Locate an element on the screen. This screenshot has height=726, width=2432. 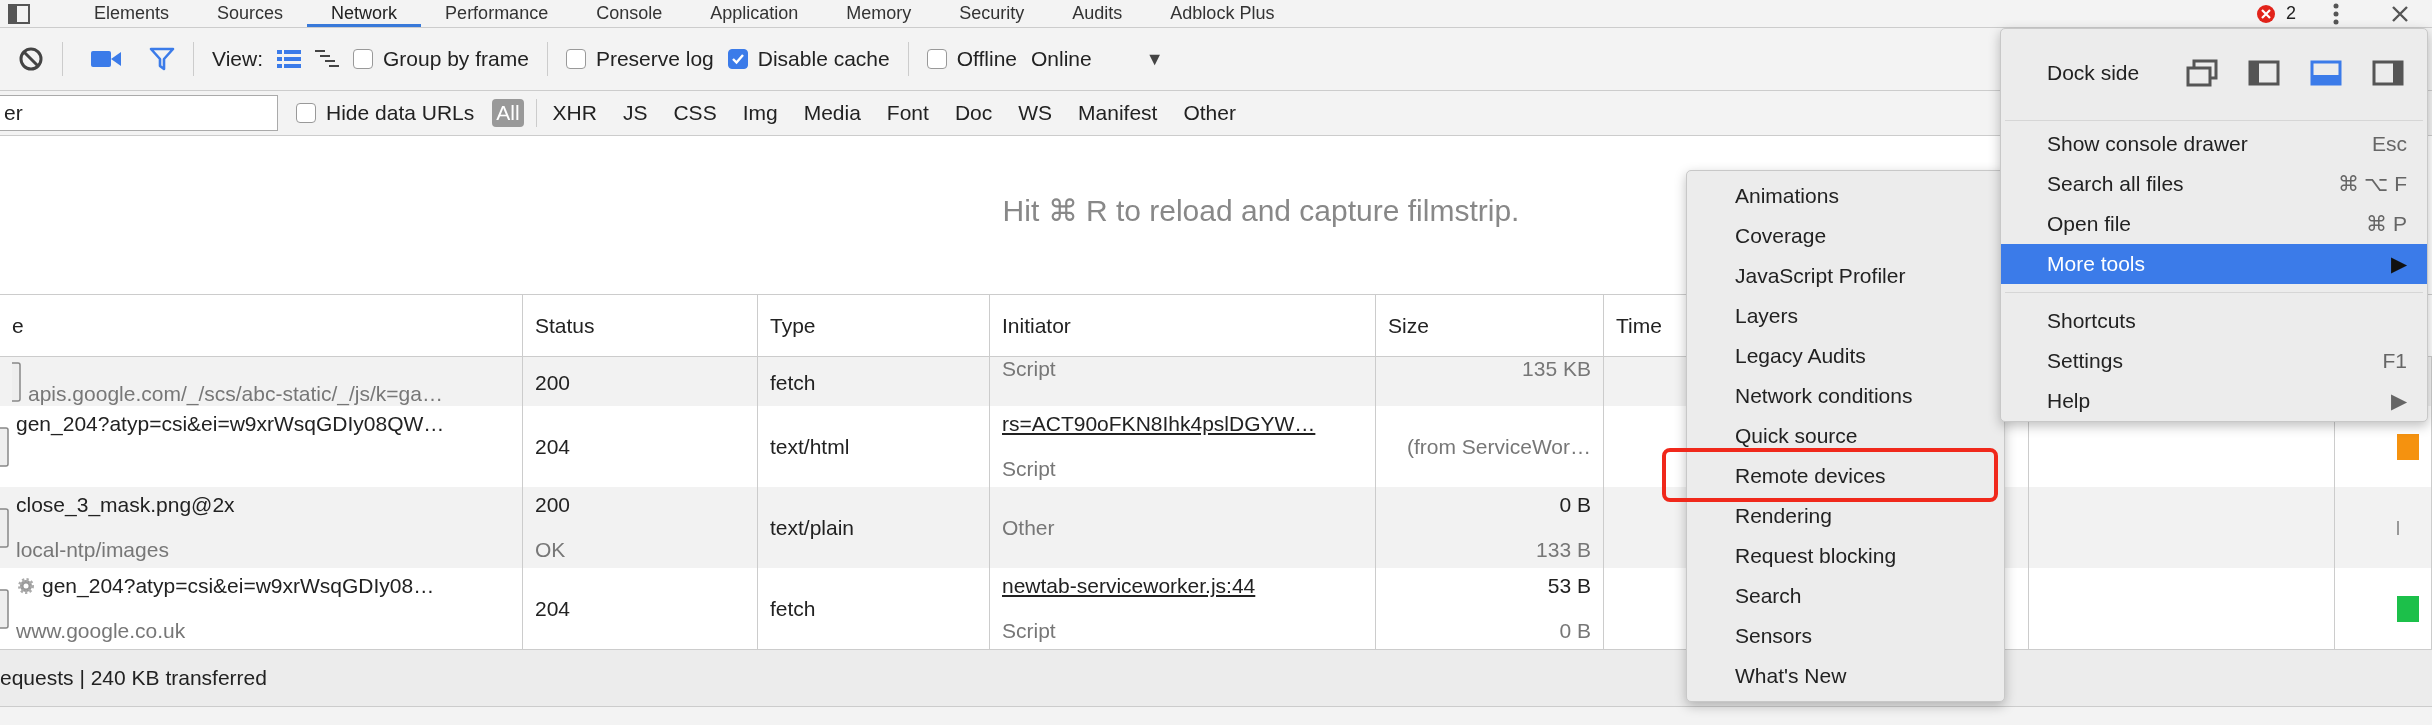
status-text: 204 is located at coordinates (553, 446).